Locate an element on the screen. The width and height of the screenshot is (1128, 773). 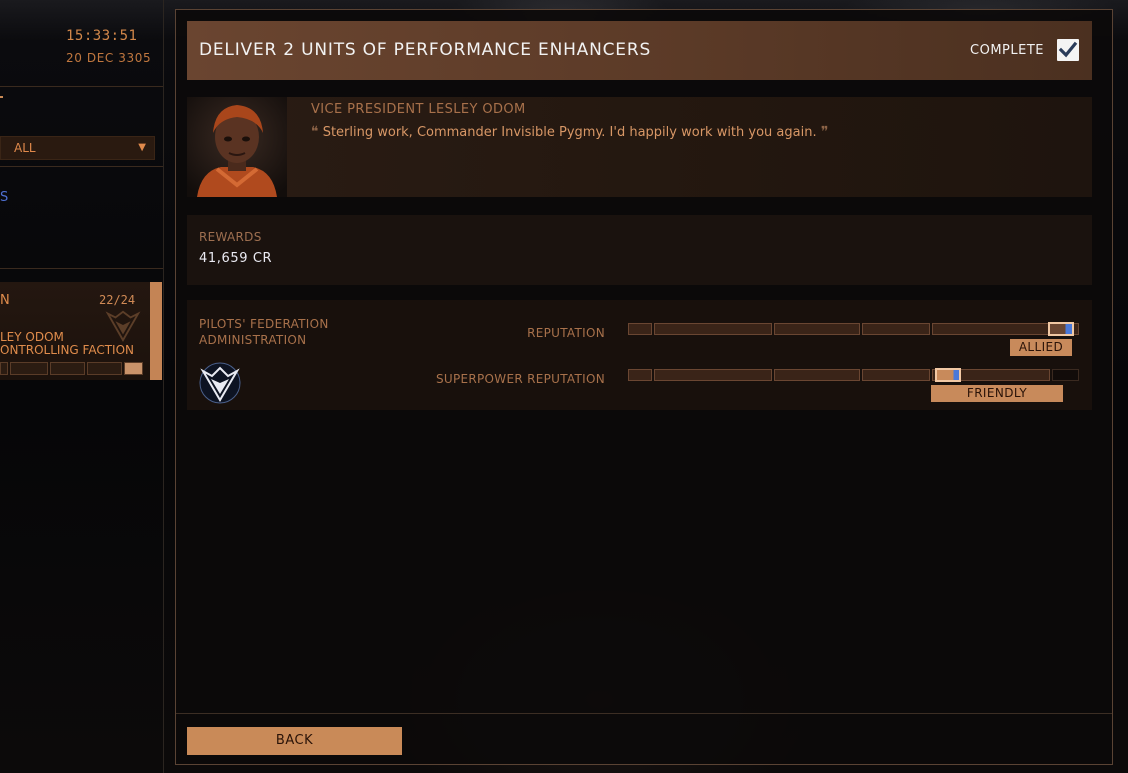
mission-progress-bar is located at coordinates (71, 368).